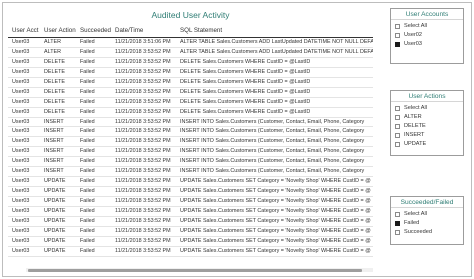 Image resolution: width=474 pixels, height=279 pixels. I want to click on slicer-item-failed: Failed, so click(427, 223).